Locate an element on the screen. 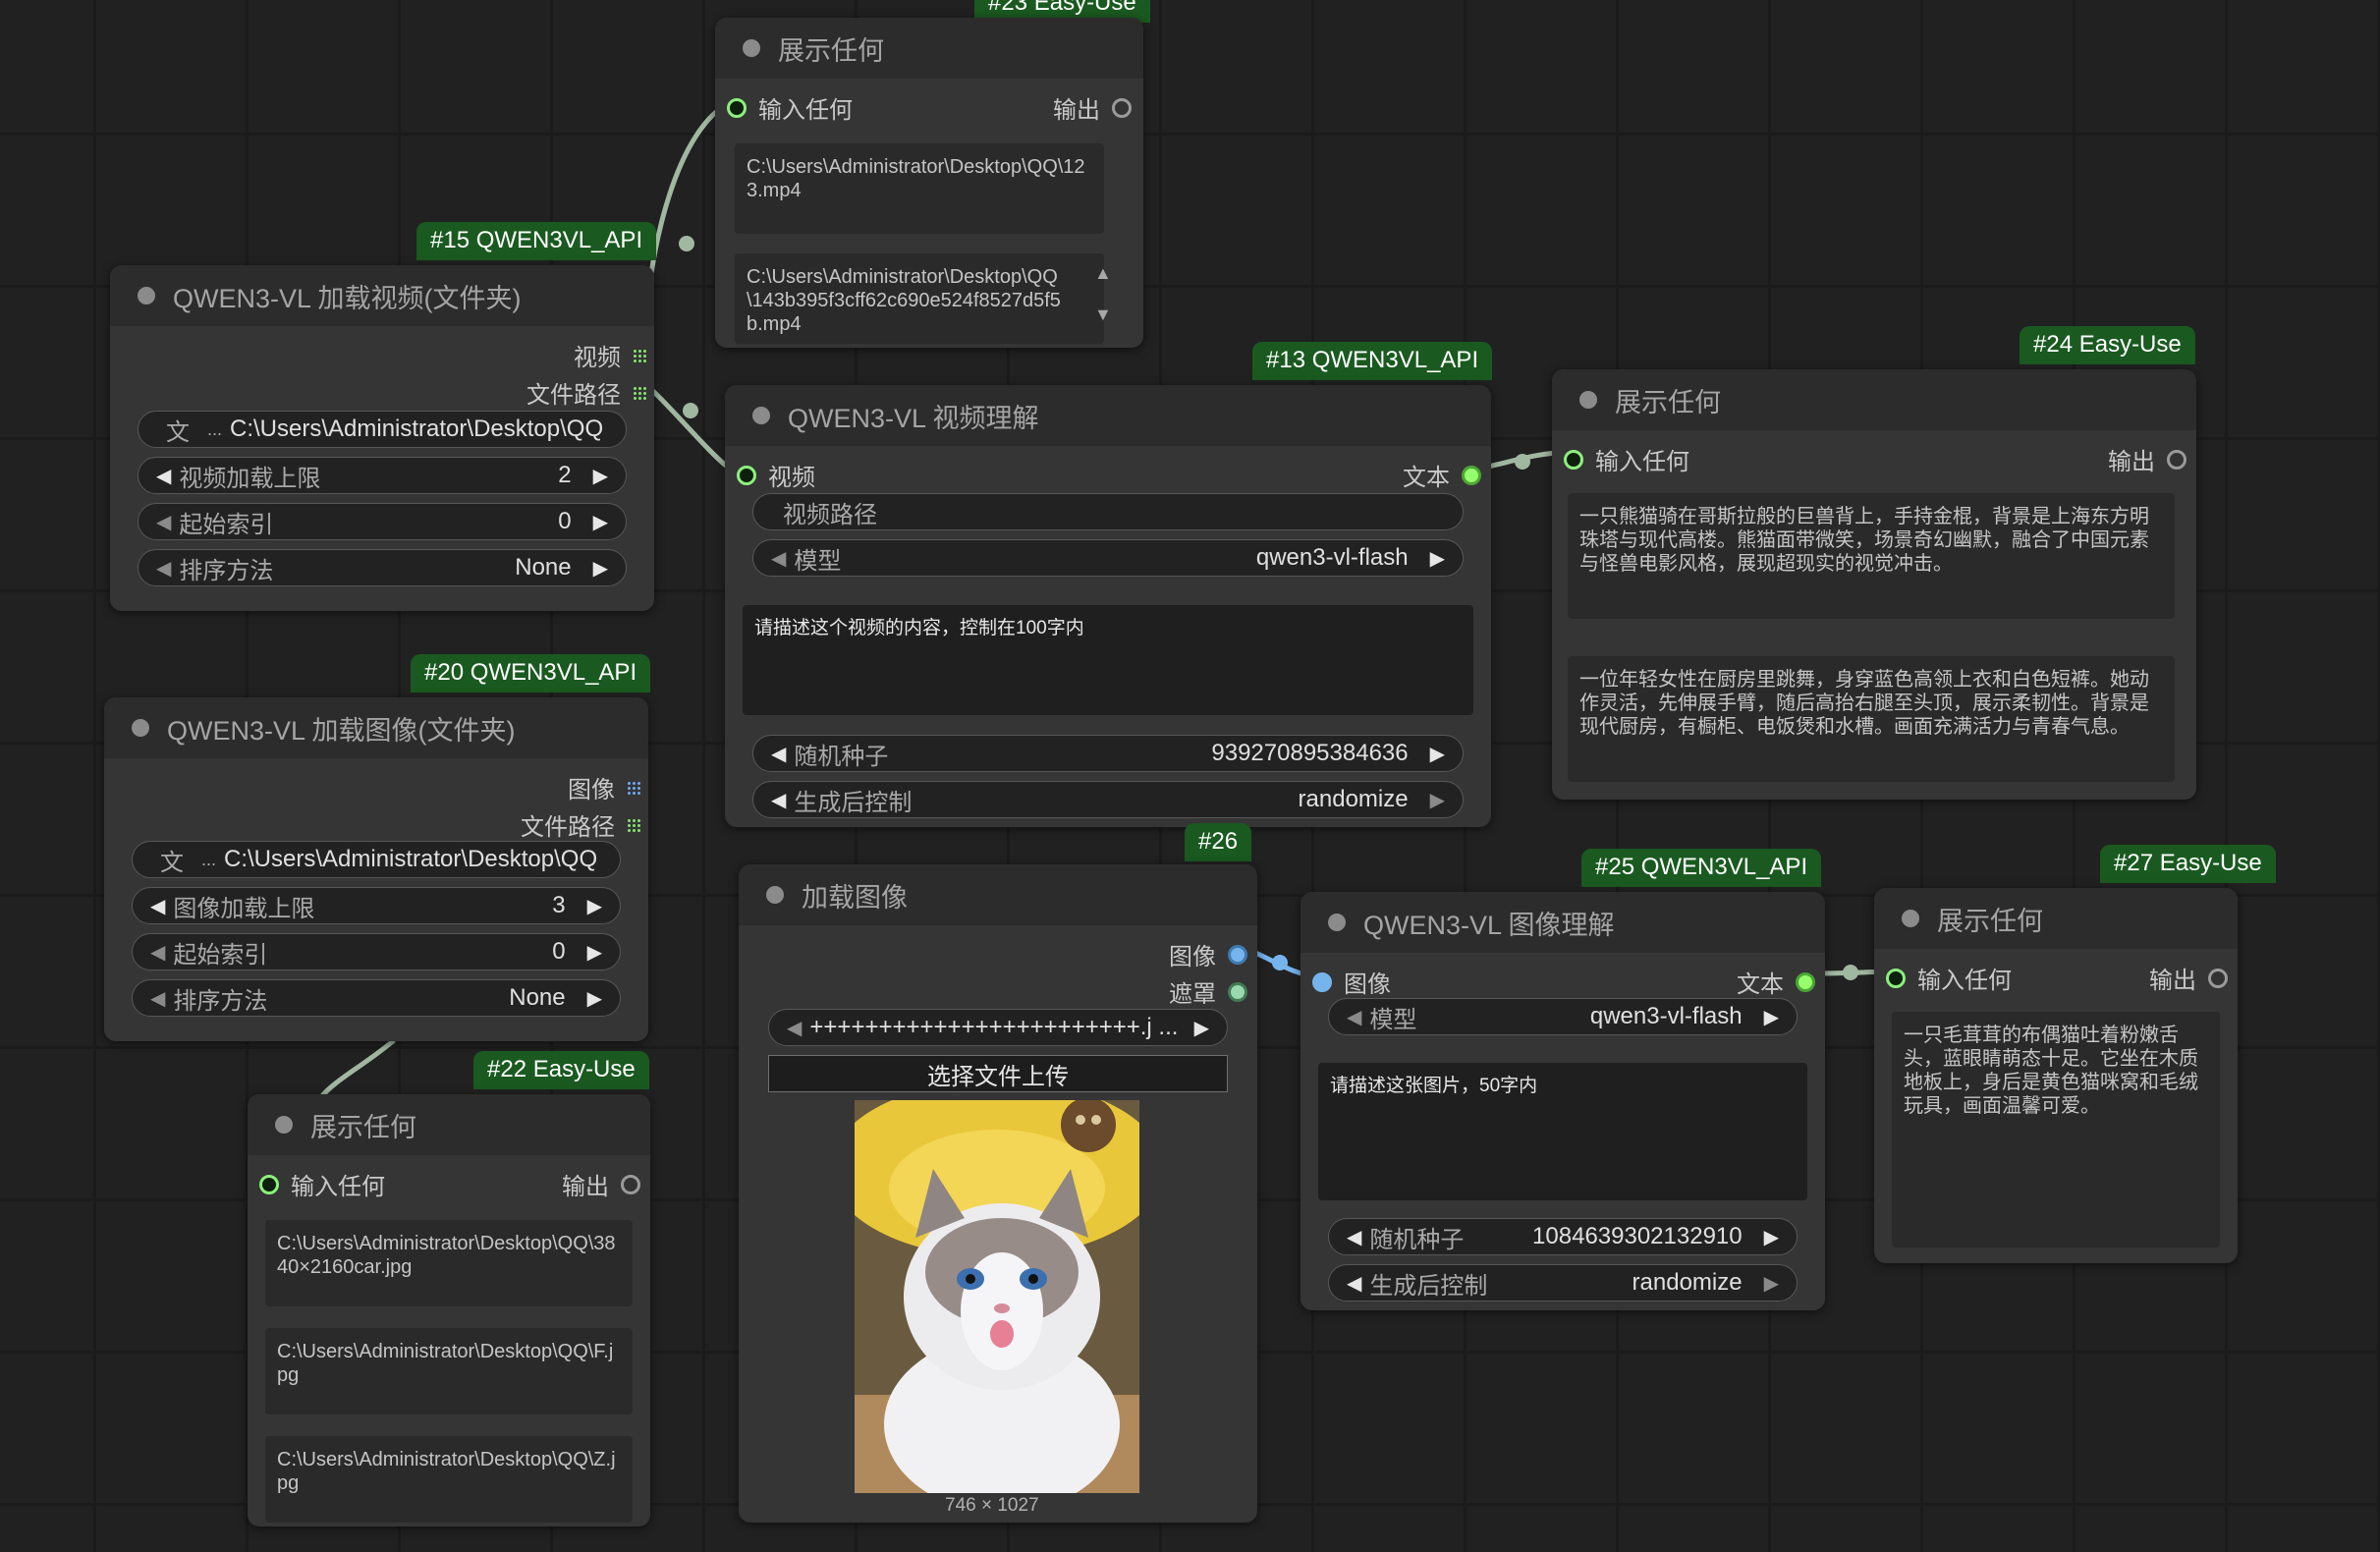 The height and width of the screenshot is (1552, 2380). scroll-up-icon: ▲ is located at coordinates (1103, 273).